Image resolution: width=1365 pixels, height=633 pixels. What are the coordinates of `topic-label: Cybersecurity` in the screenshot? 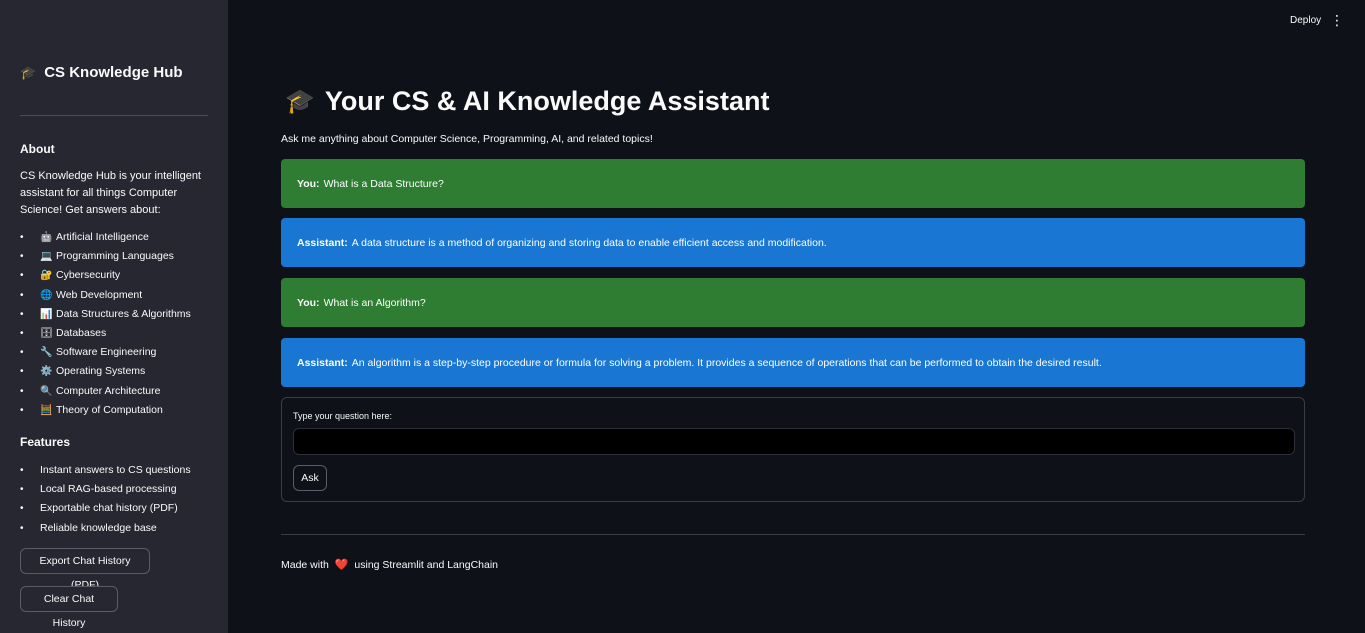 It's located at (88, 275).